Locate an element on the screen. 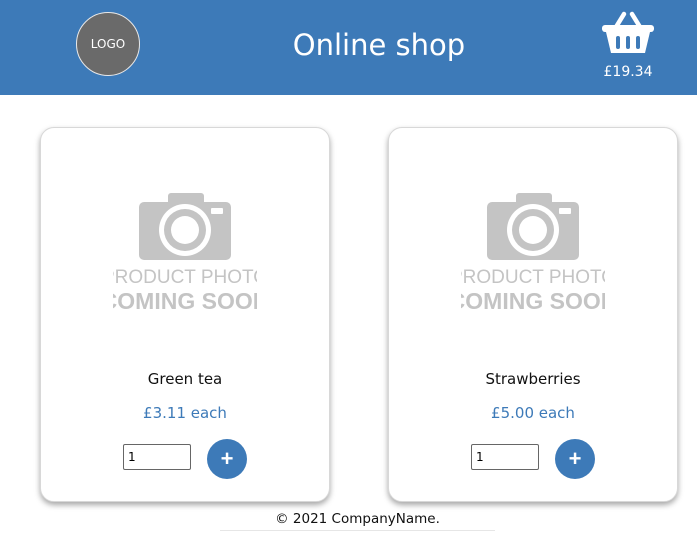  page-title: Online shop is located at coordinates (379, 45).